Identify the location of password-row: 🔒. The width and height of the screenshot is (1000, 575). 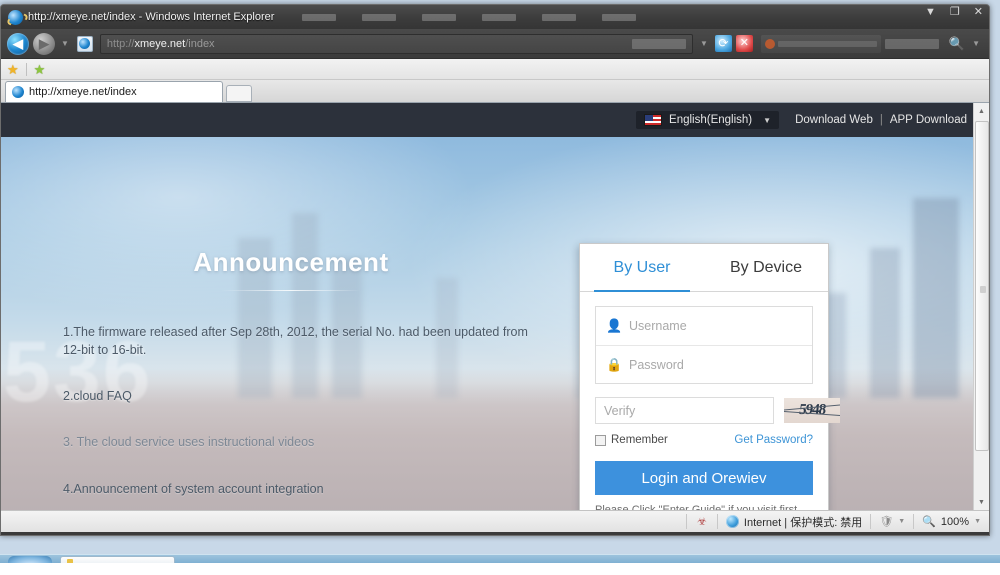
(704, 364).